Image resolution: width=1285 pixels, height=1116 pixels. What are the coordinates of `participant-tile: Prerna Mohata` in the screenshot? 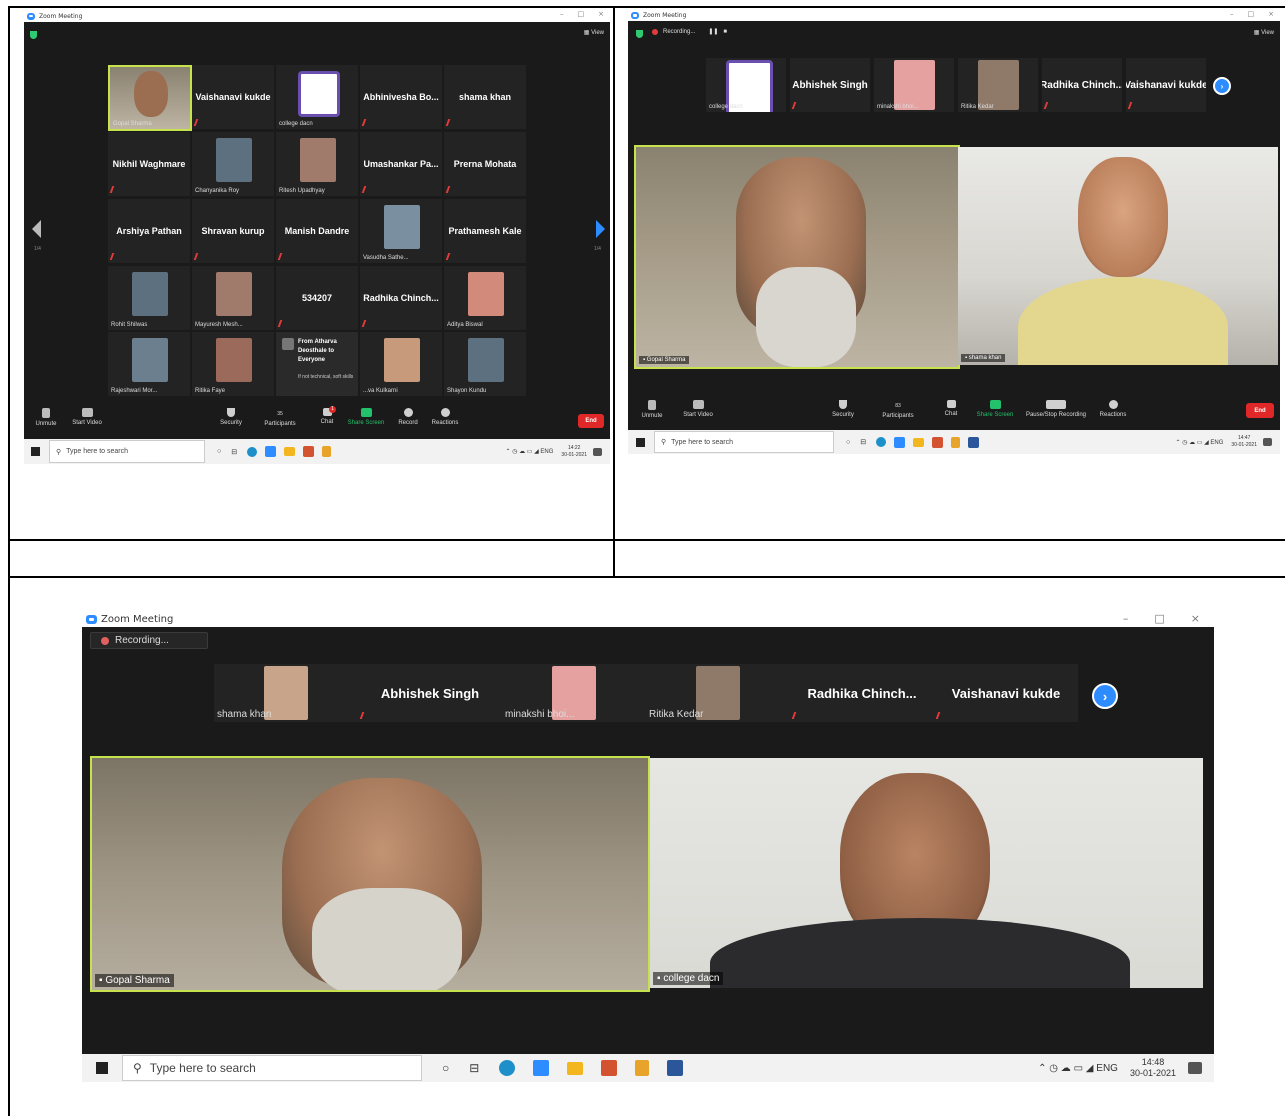 It's located at (485, 164).